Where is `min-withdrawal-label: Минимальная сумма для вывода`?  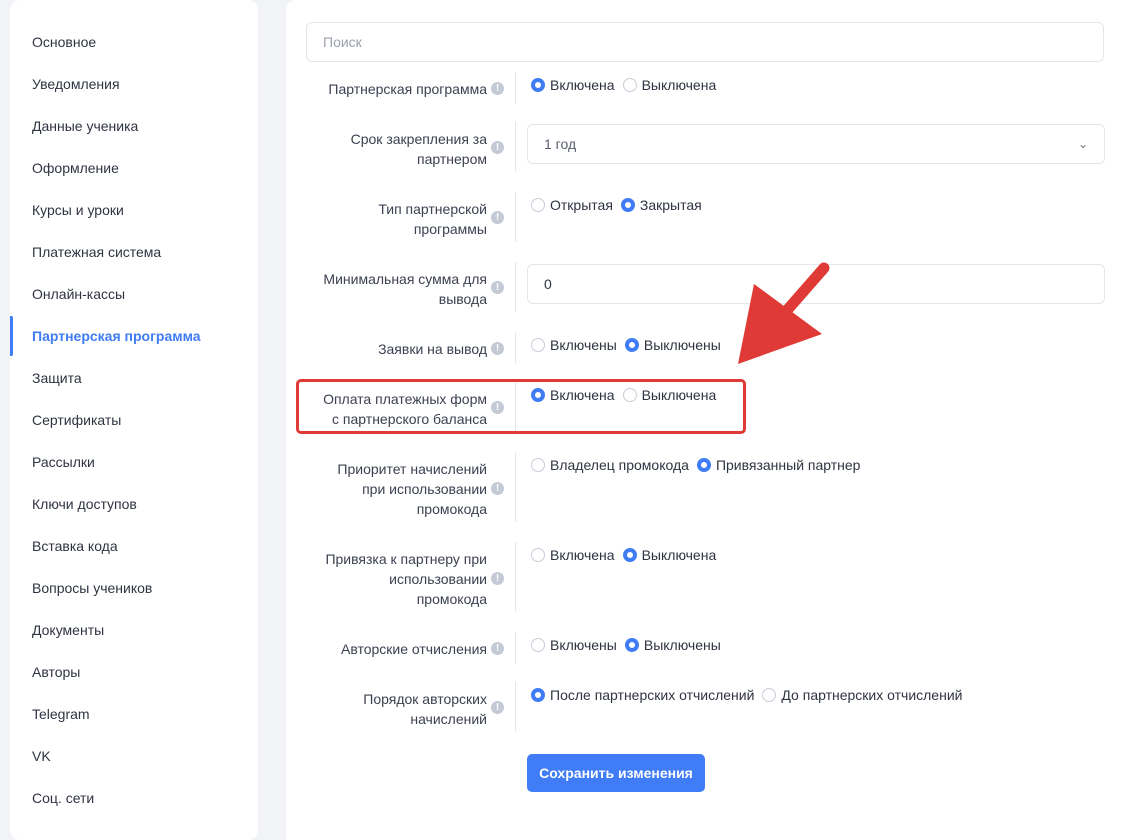
min-withdrawal-label: Минимальная сумма для вывода is located at coordinates (405, 289).